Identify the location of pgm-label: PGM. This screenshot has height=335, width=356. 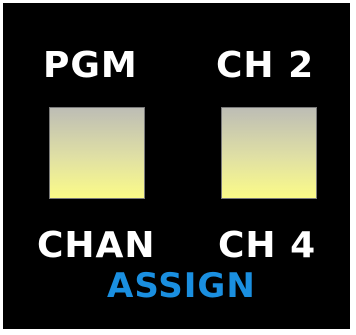
(90, 65).